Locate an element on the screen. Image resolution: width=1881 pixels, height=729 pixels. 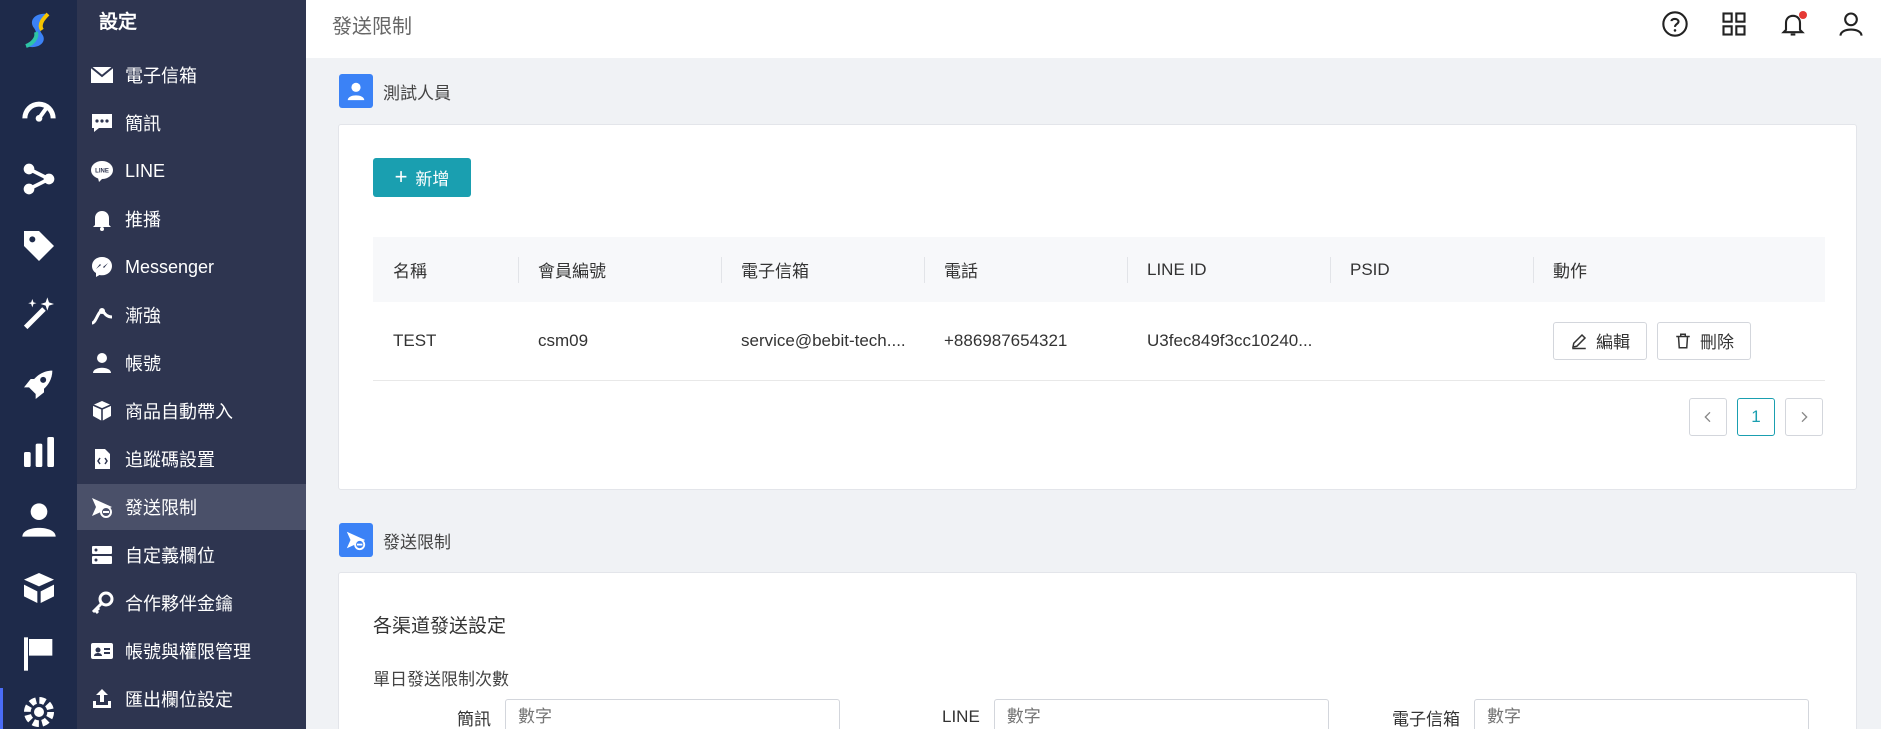
delete-label: 刪除 is located at coordinates (1717, 343).